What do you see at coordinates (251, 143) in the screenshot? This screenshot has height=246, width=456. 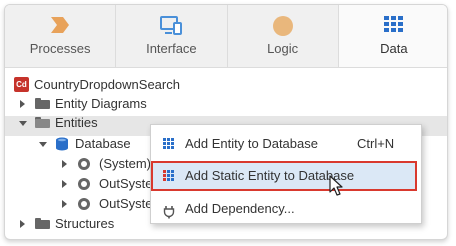 I see `menu-item-add-entity-label: Add Entity to Database` at bounding box center [251, 143].